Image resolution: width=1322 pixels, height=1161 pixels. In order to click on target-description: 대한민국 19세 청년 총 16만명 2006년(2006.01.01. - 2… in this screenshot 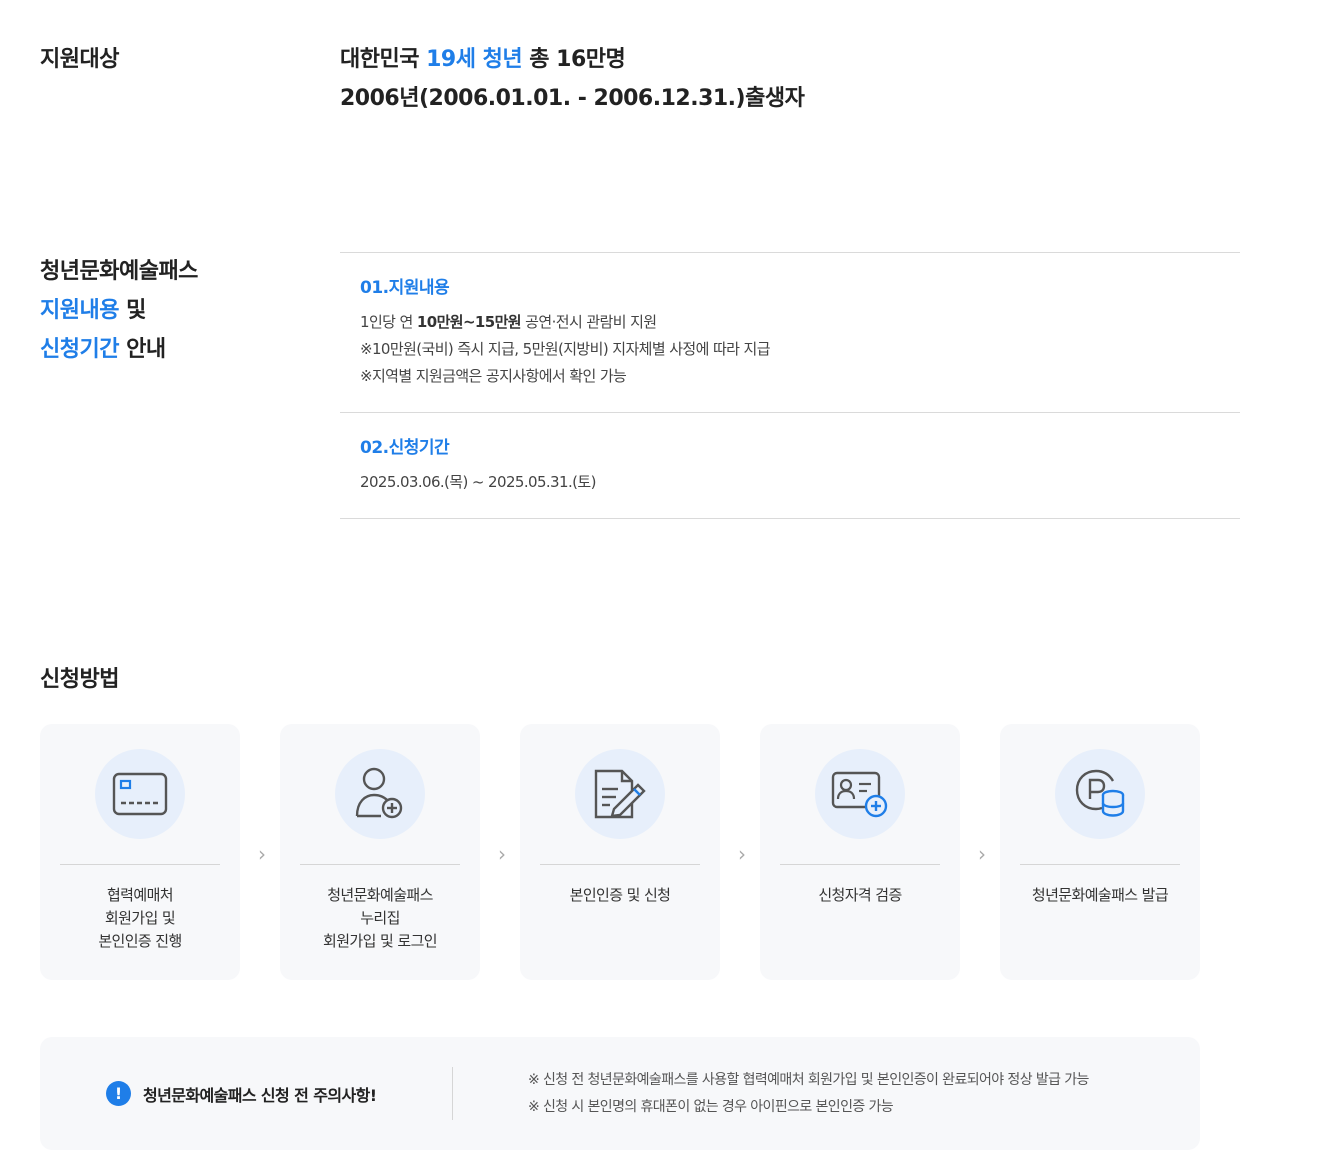, I will do `click(572, 79)`.